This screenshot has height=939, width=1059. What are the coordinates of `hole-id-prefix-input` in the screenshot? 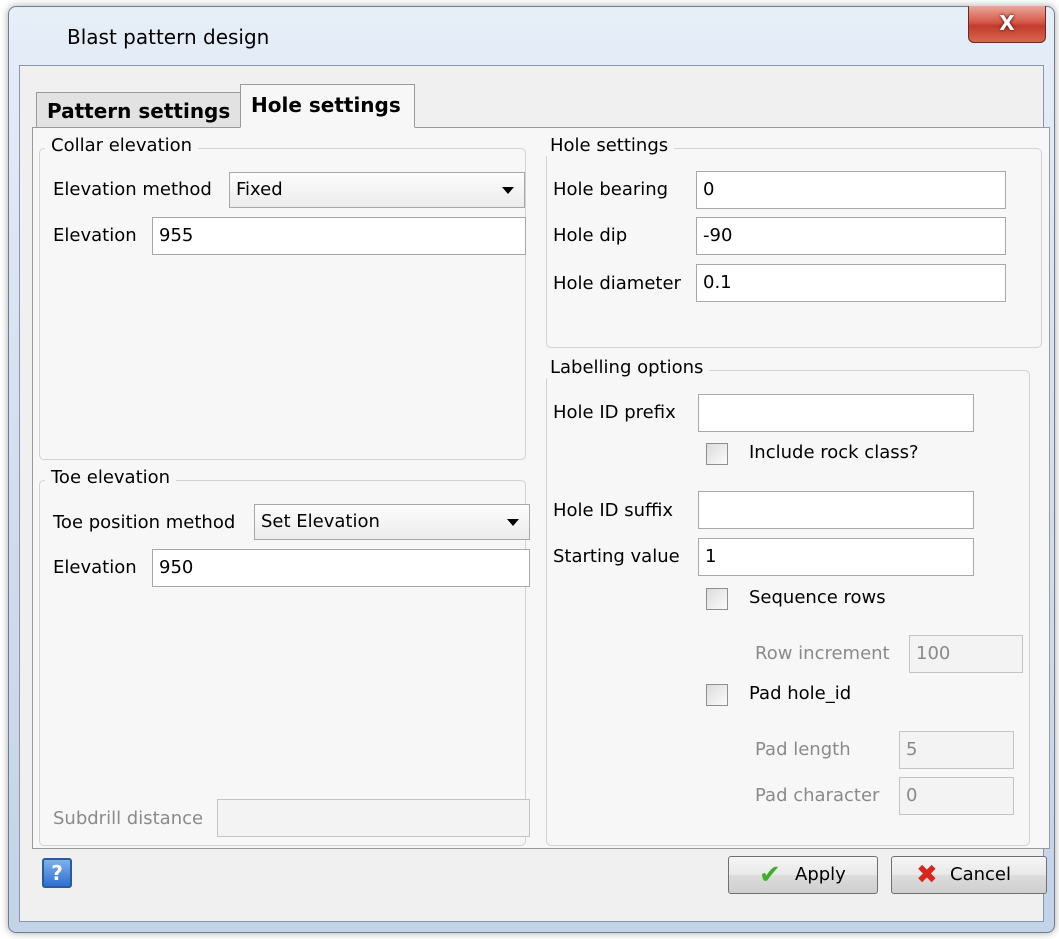 It's located at (836, 413).